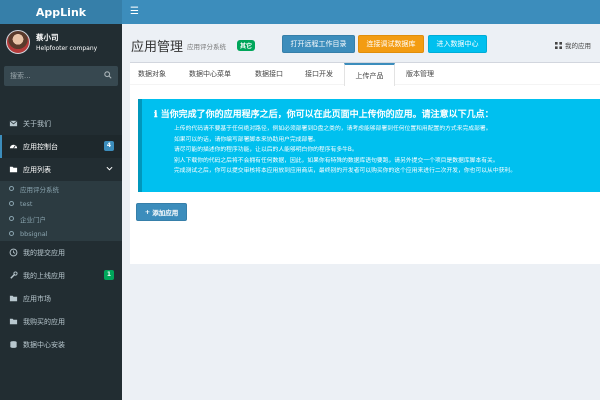 This screenshot has width=600, height=400. I want to click on callout-title-text: 当你完成了你的应用程序之后，你可以在此页面中上传你的应用。请注意以下几点：, so click(327, 115).